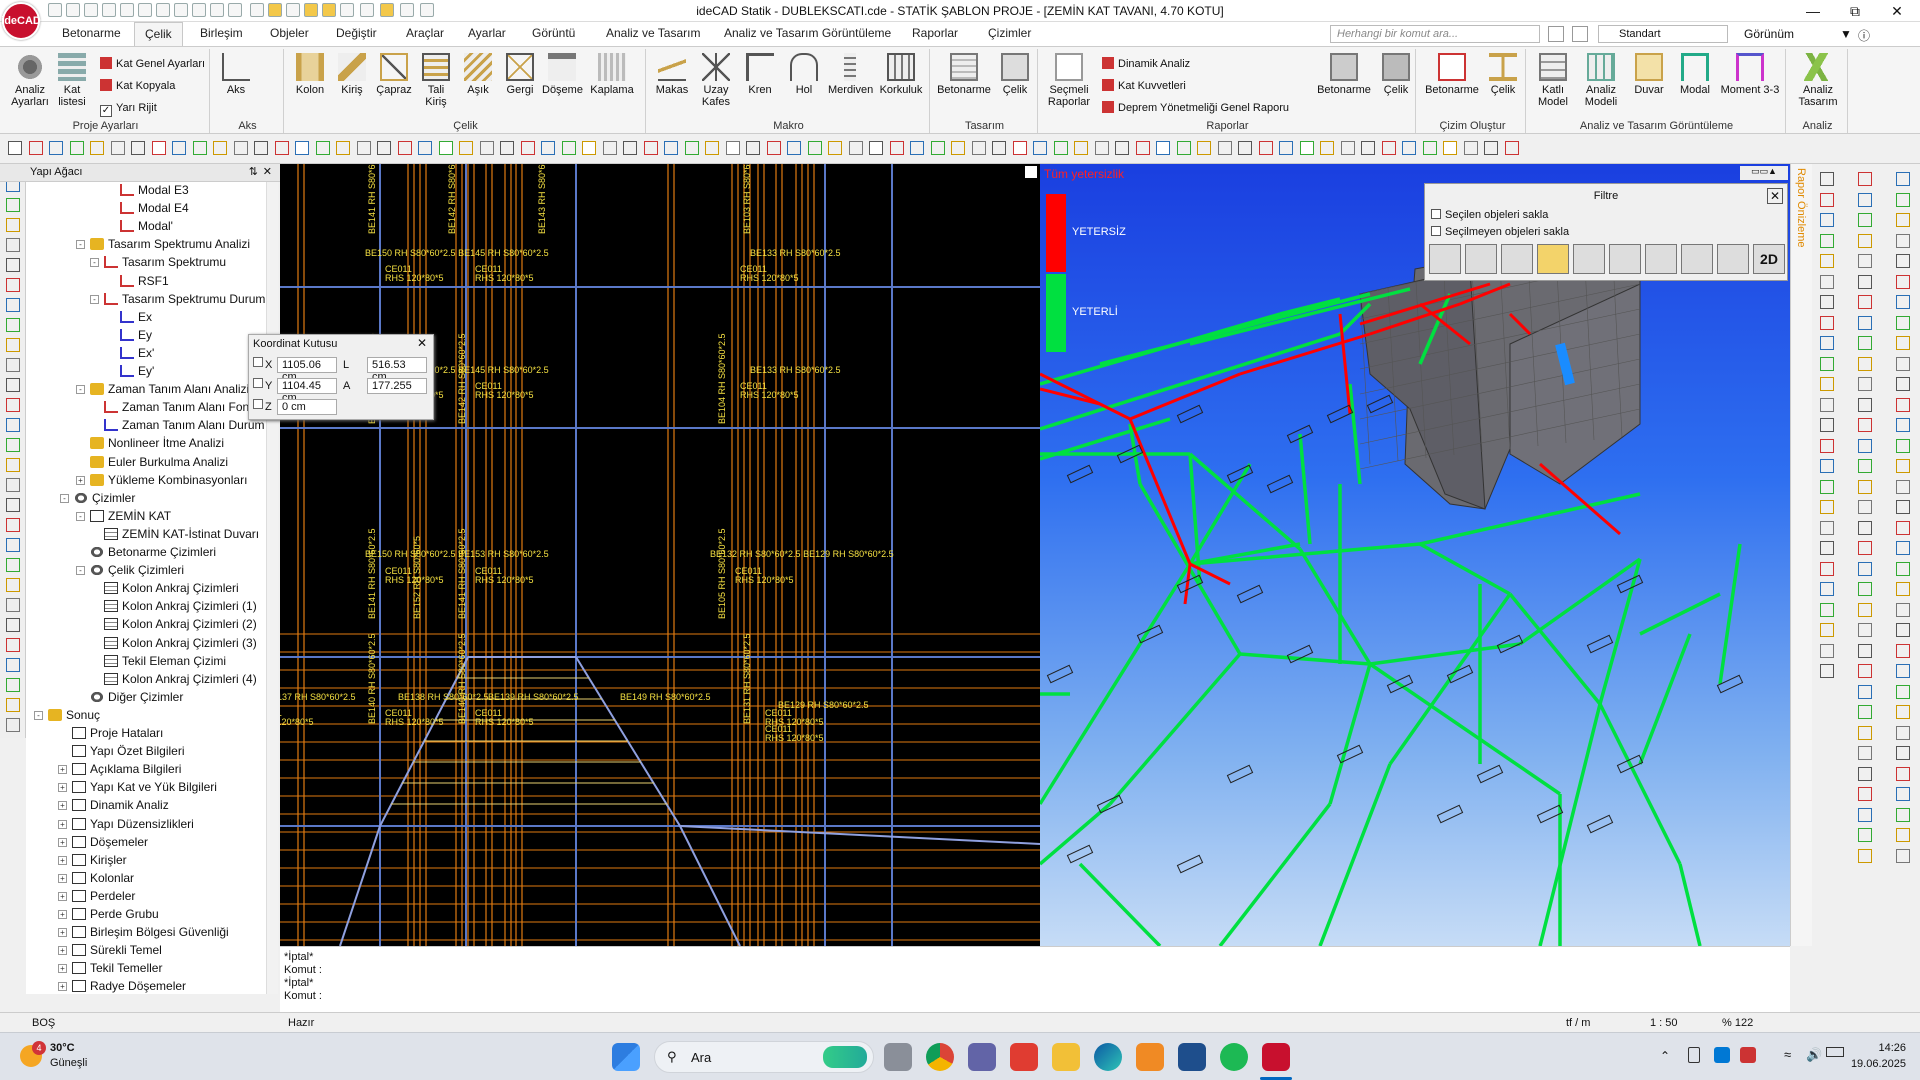 The height and width of the screenshot is (1080, 1920). I want to click on status-zoom: % 122, so click(1737, 1023).